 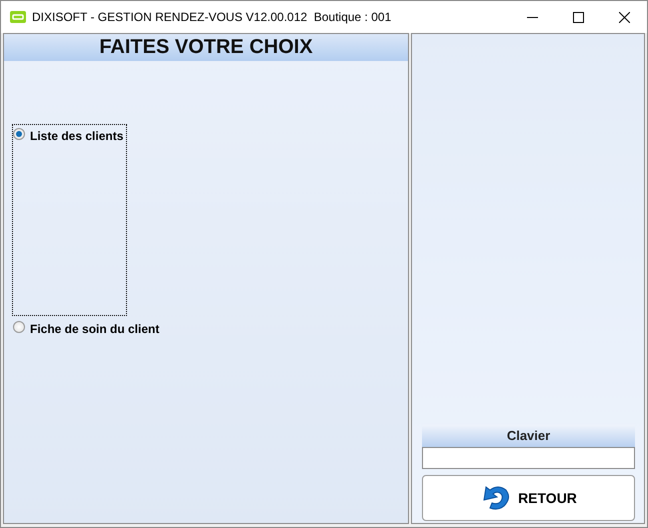 I want to click on return-button: RETOUR, so click(x=528, y=498).